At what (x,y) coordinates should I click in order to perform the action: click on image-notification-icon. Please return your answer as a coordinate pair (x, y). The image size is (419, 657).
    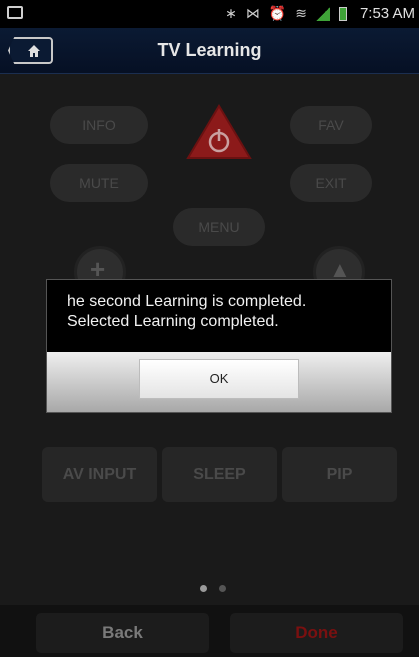
    Looking at the image, I should click on (15, 12).